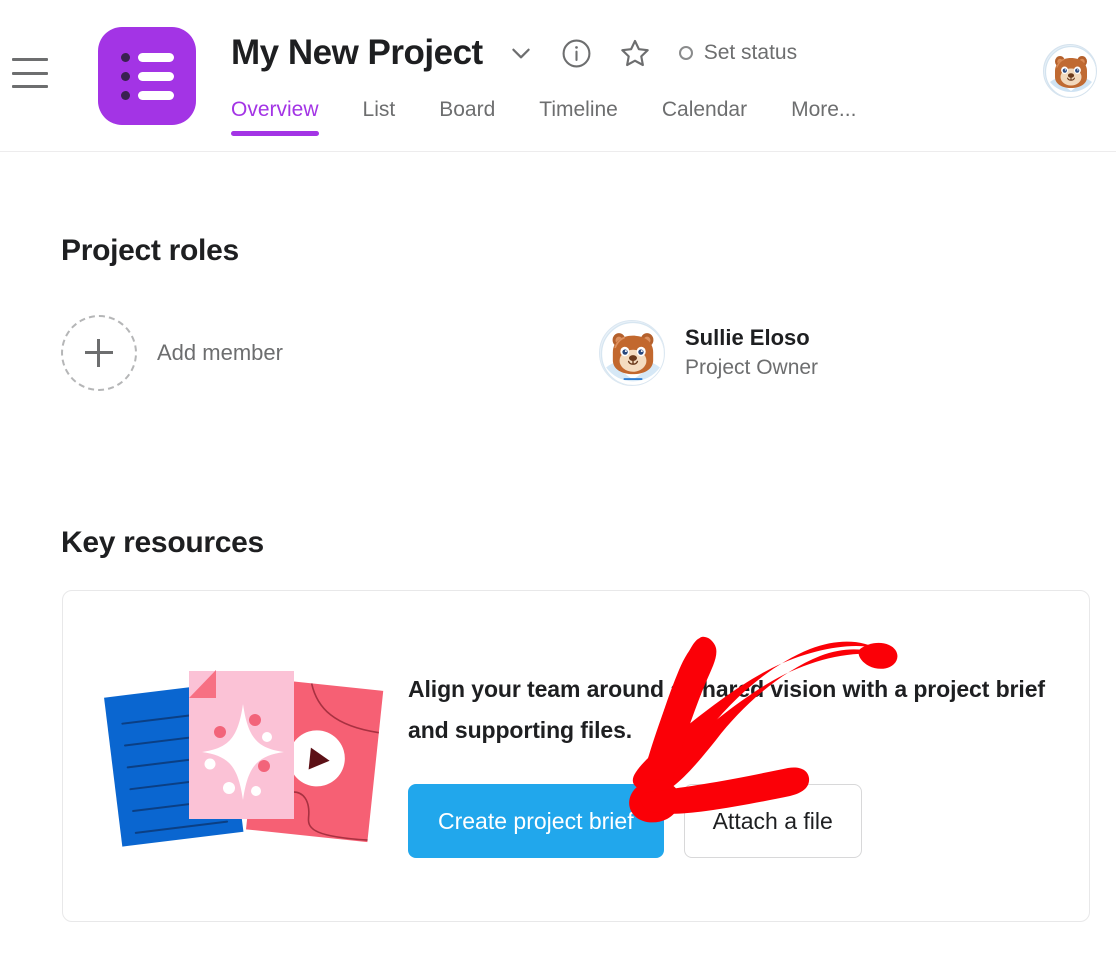  Describe the element at coordinates (330, 353) in the screenshot. I see `add-member-button: Add member` at that location.